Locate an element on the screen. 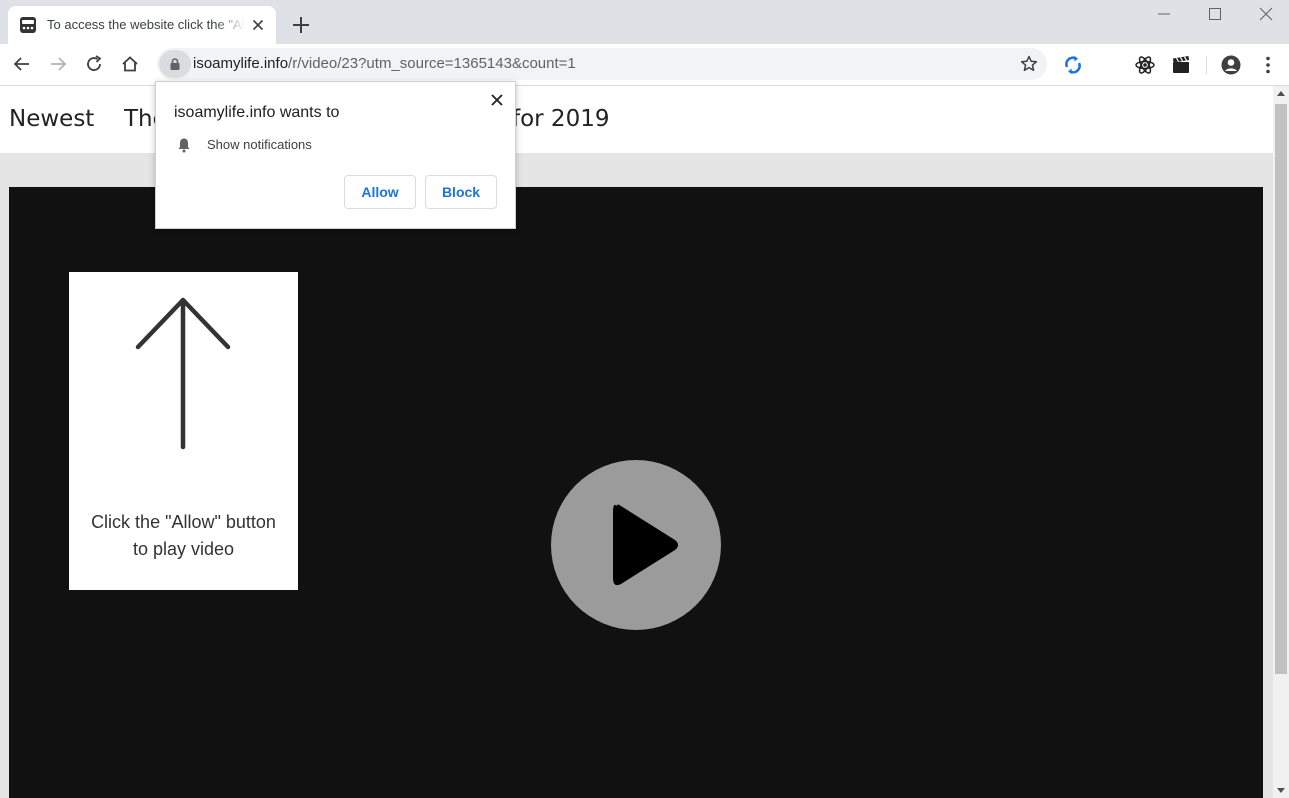  page-scrollbar is located at coordinates (1281, 442).